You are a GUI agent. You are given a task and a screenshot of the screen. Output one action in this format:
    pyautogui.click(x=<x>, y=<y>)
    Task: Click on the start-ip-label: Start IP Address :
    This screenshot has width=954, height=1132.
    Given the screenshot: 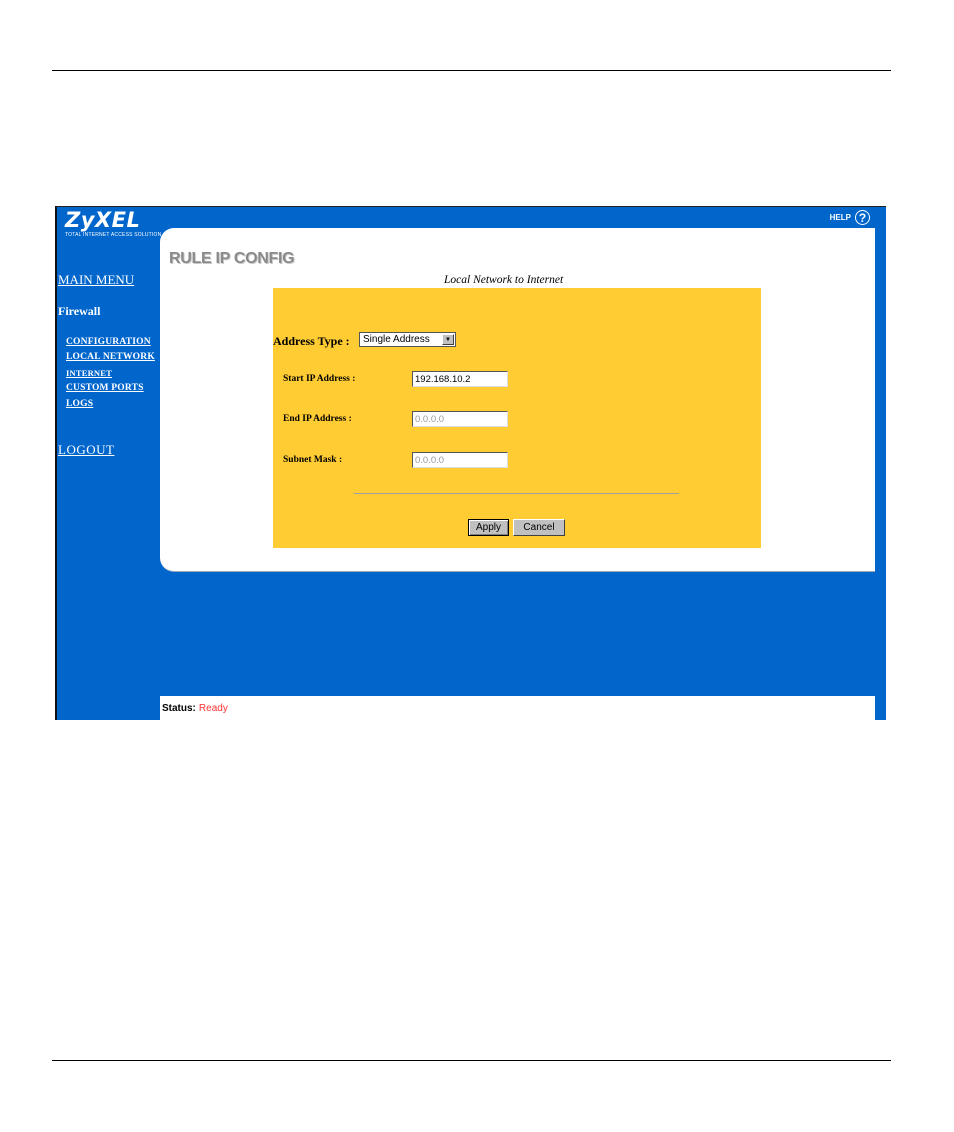 What is the action you would take?
    pyautogui.click(x=319, y=379)
    